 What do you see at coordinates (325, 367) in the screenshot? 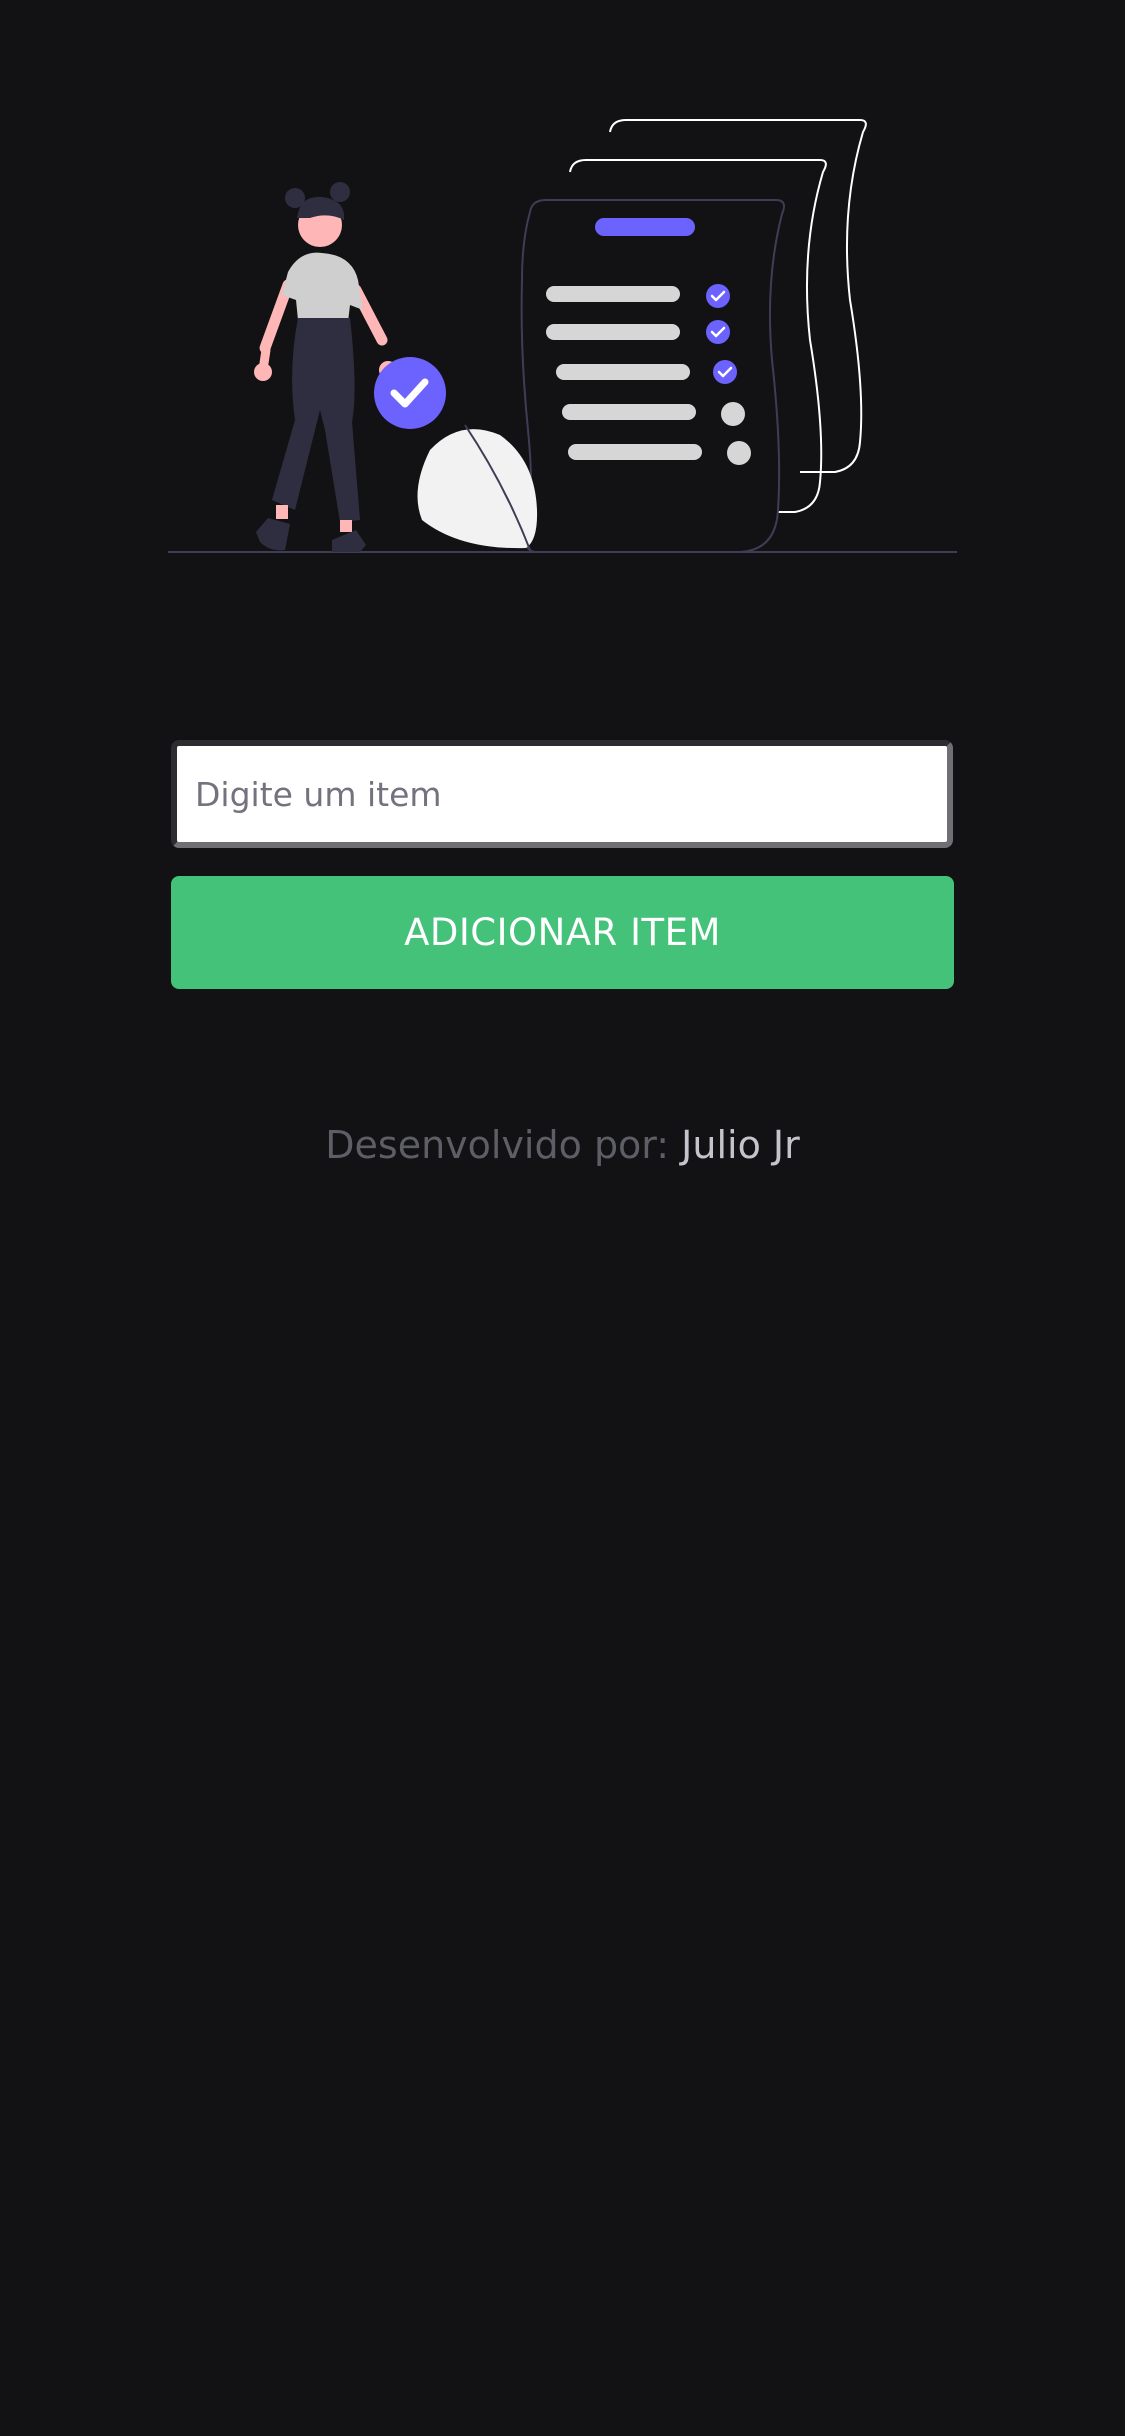
I see `person-figure` at bounding box center [325, 367].